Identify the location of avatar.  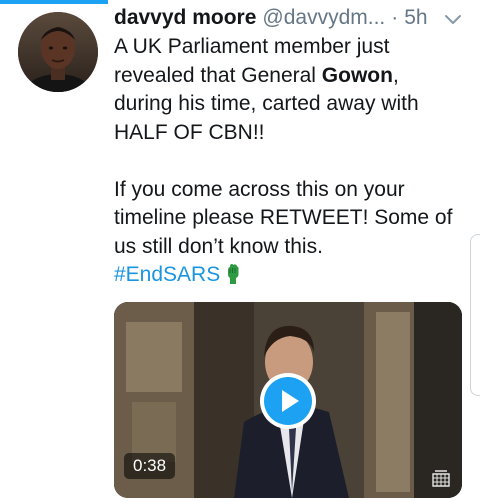
(58, 52).